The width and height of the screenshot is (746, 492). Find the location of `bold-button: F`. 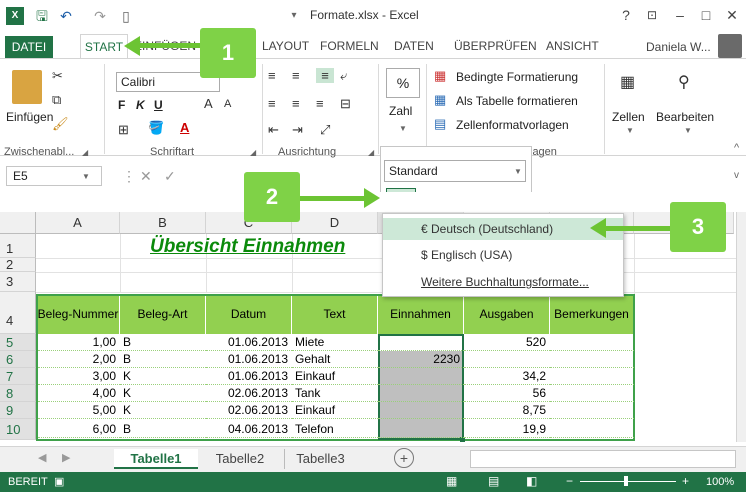

bold-button: F is located at coordinates (121, 105).